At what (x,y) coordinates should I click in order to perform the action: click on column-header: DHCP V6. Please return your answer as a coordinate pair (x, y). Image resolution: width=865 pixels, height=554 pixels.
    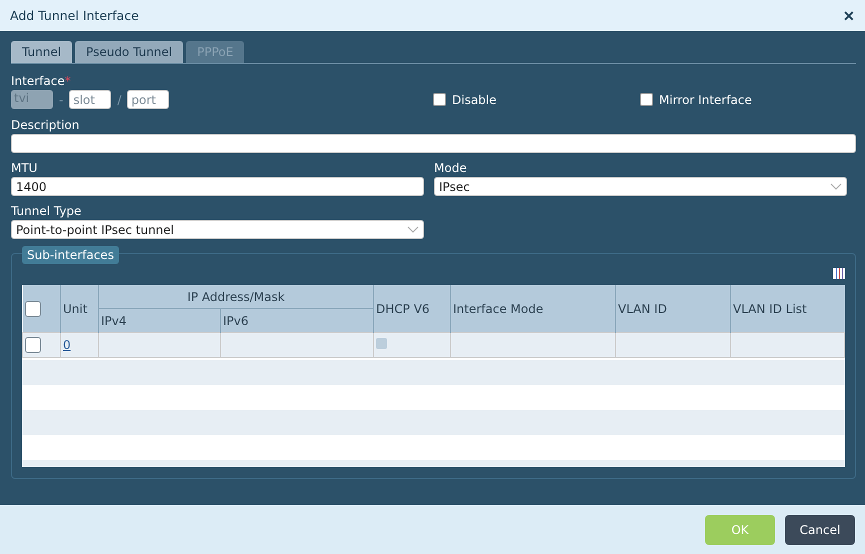
    Looking at the image, I should click on (412, 308).